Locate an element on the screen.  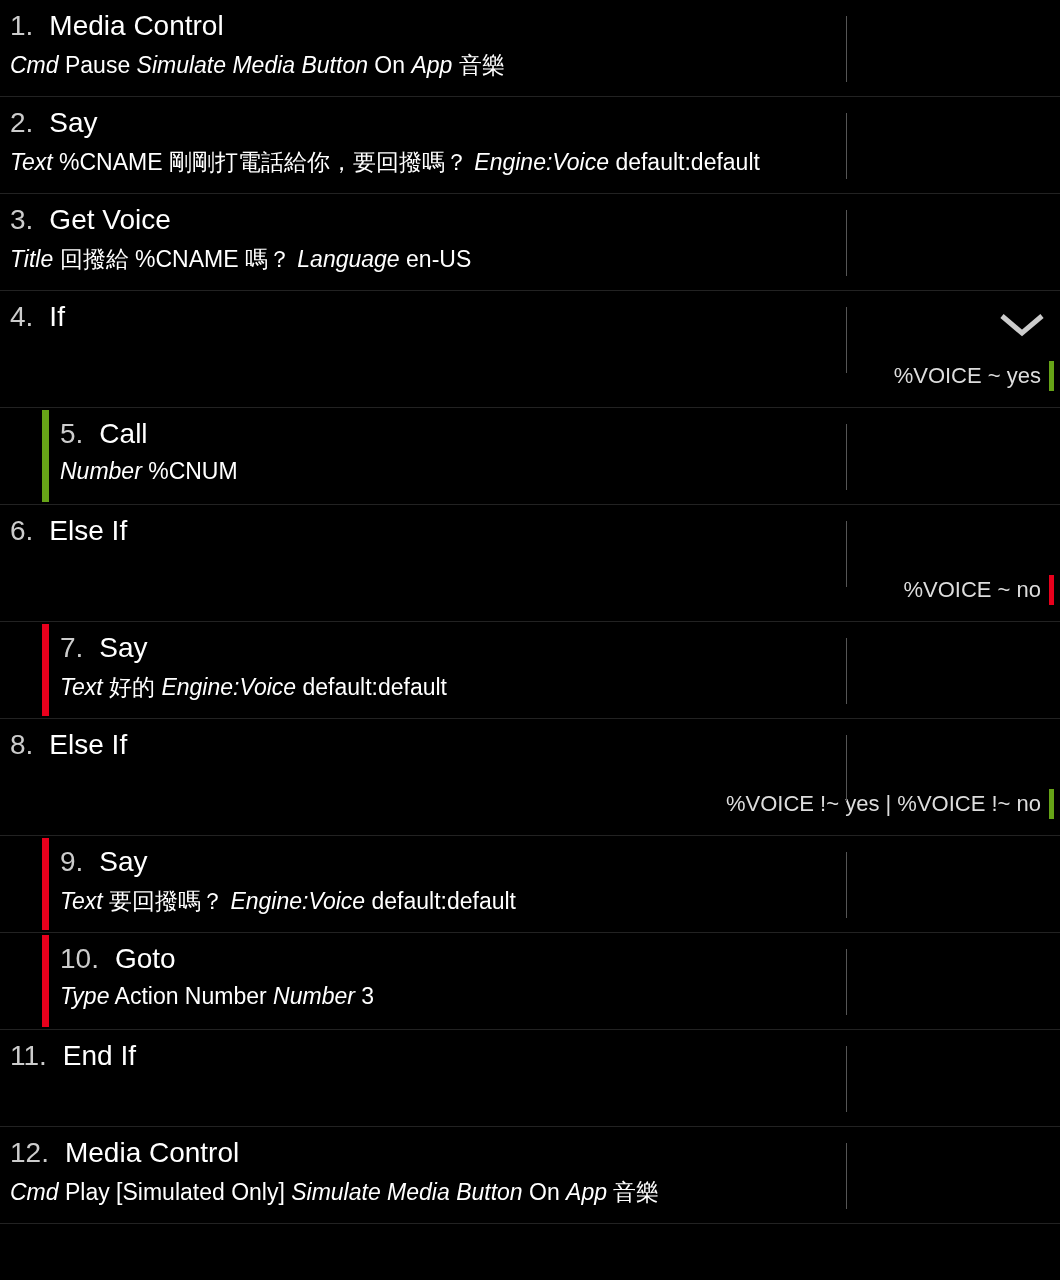
step-number: 10. is located at coordinates (79, 959).